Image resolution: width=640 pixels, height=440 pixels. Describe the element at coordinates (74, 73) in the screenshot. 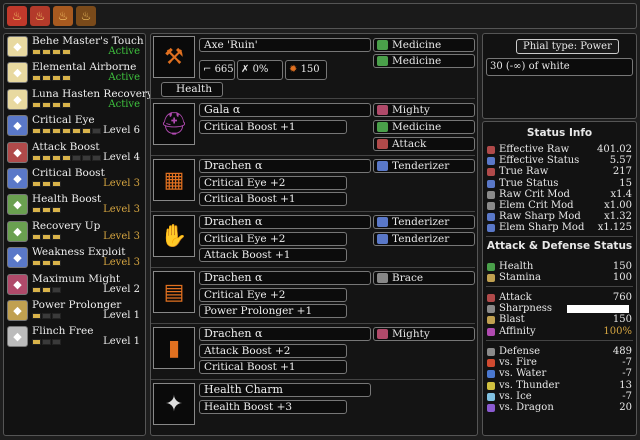

I see `skill-row: ◆ Elemental Airborne Active` at that location.